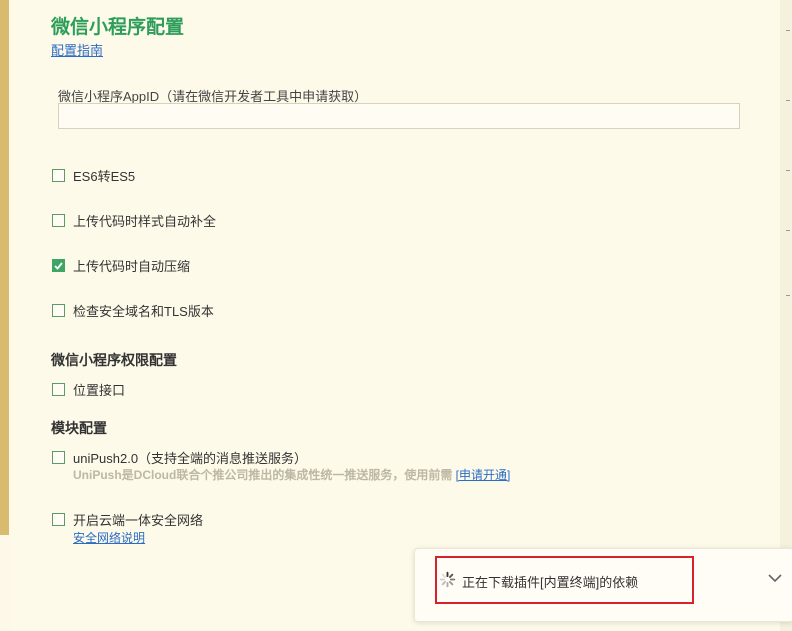  Describe the element at coordinates (550, 582) in the screenshot. I see `notification-text: 正在下载插件[内置终端]的依赖` at that location.